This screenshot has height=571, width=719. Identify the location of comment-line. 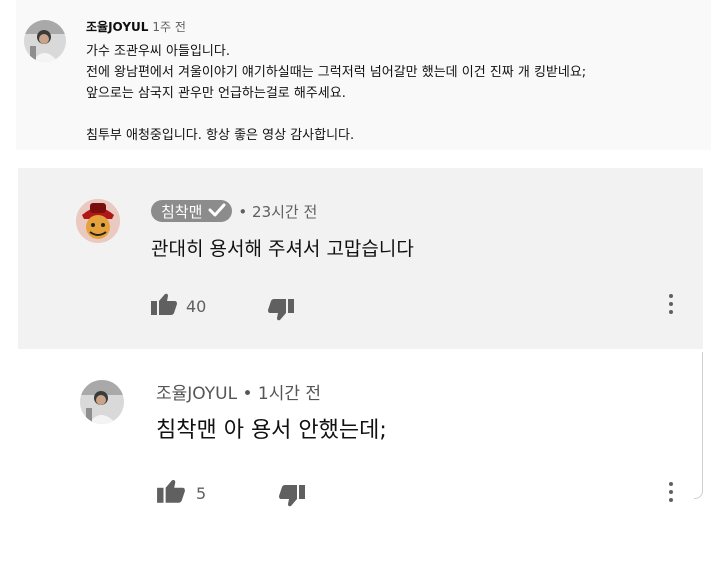
(336, 114).